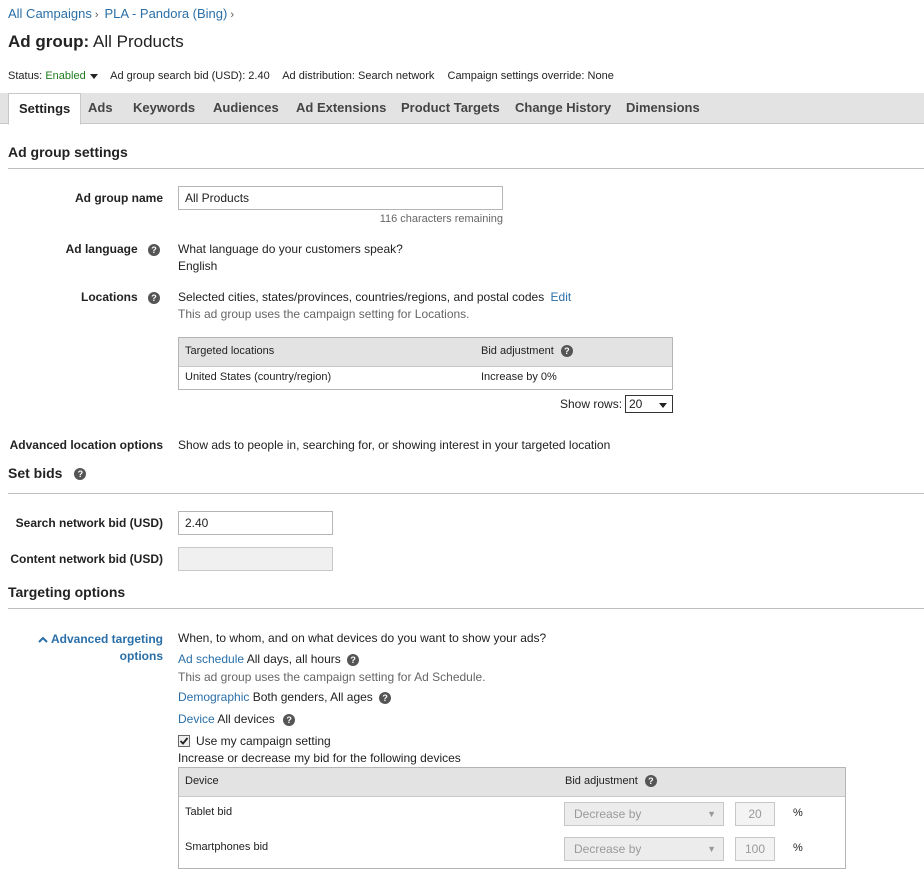 The height and width of the screenshot is (873, 924). What do you see at coordinates (164, 108) in the screenshot?
I see `tab-keywords: Keywords` at bounding box center [164, 108].